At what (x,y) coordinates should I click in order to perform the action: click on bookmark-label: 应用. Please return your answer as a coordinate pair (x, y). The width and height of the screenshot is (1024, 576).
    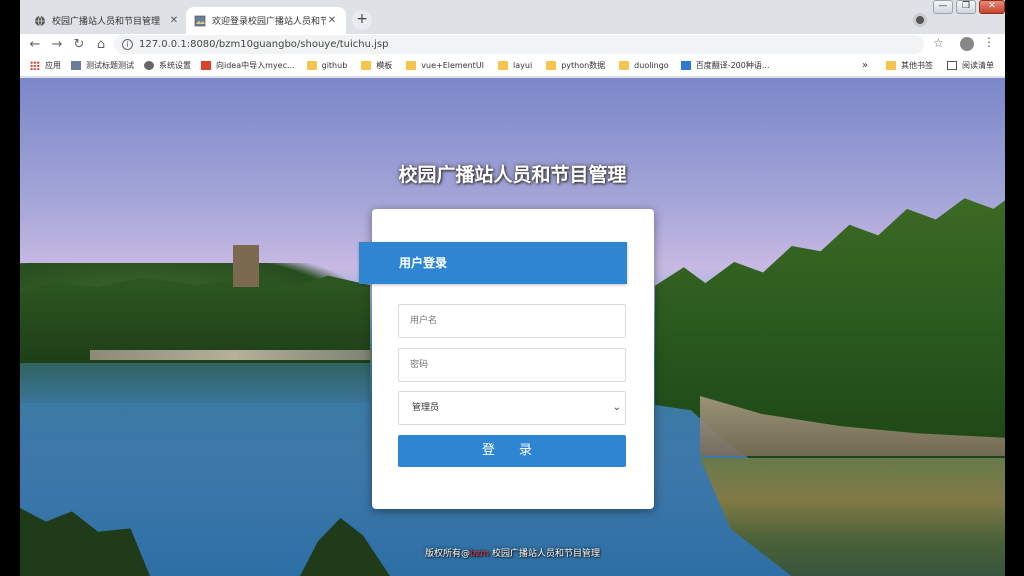
    Looking at the image, I should click on (53, 65).